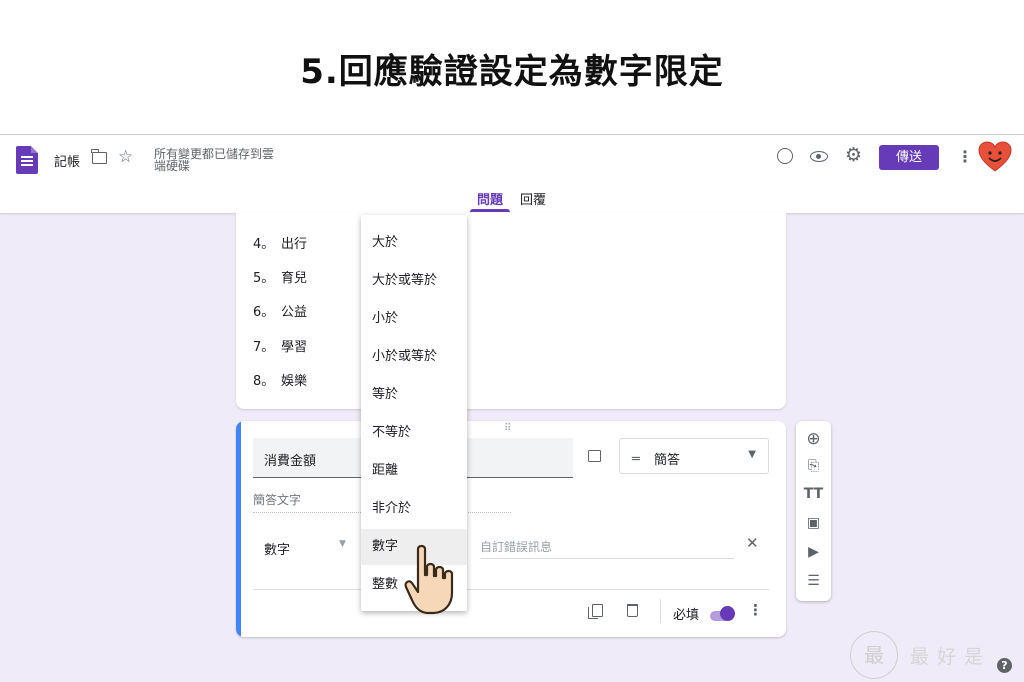  What do you see at coordinates (508, 428) in the screenshot?
I see `drag-handle-icon: ⠿` at bounding box center [508, 428].